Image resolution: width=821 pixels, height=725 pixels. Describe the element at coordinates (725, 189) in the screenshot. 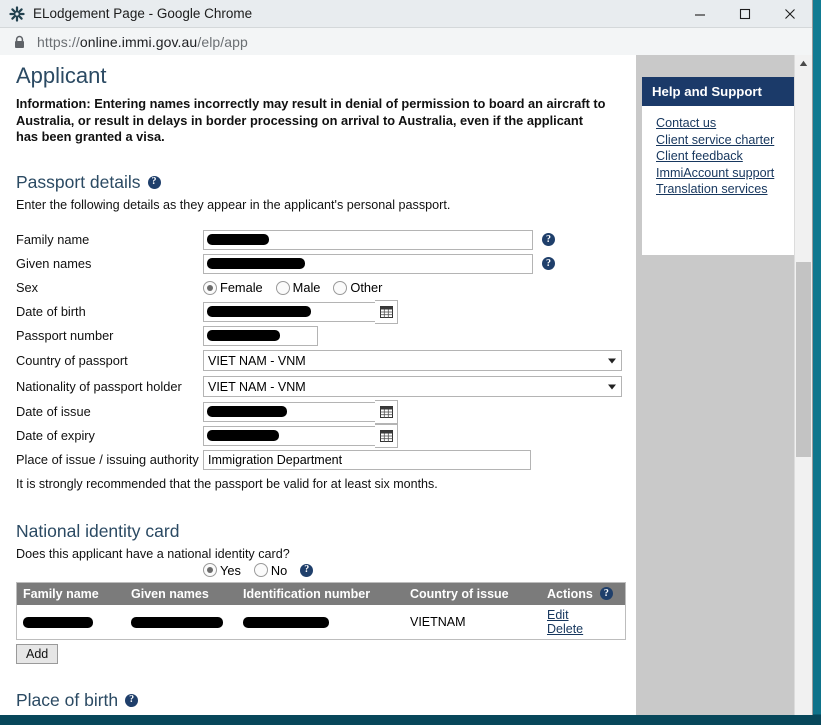

I see `link-translation-services: Translation services` at that location.